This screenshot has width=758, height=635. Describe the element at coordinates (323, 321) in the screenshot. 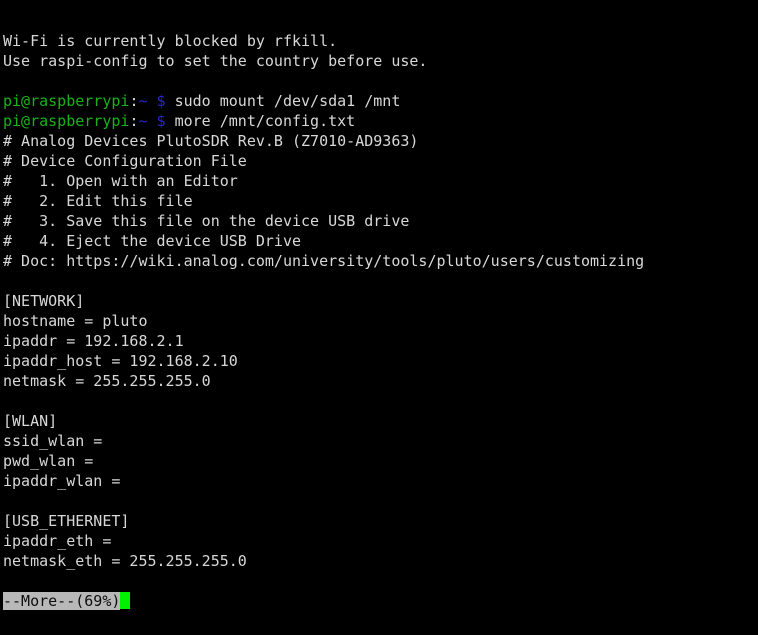

I see `terminal-output-line: hostname = pluto` at that location.